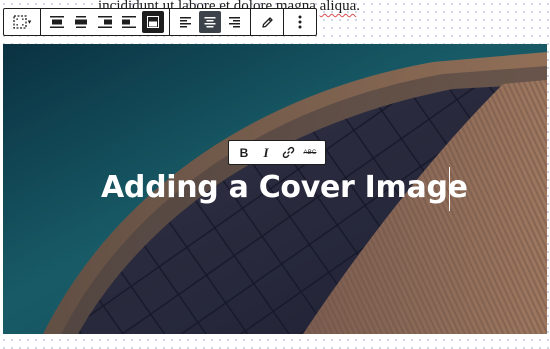  I want to click on edit-button, so click(267, 22).